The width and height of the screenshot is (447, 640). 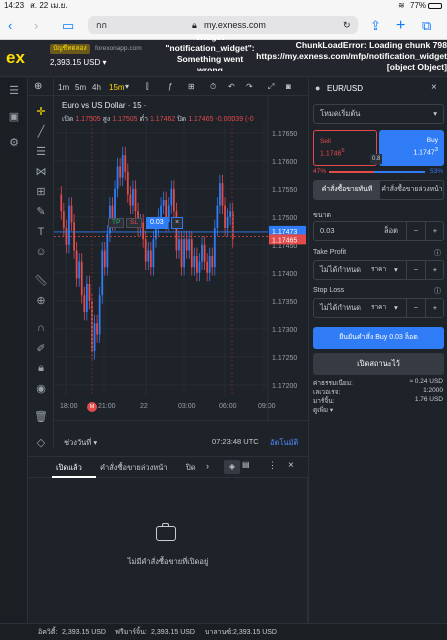 I want to click on equity-value: 2,393.15 USD, so click(x=84, y=632).